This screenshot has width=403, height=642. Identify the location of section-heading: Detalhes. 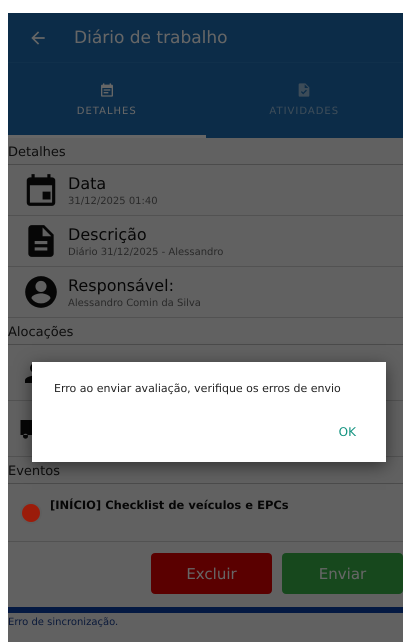
(205, 151).